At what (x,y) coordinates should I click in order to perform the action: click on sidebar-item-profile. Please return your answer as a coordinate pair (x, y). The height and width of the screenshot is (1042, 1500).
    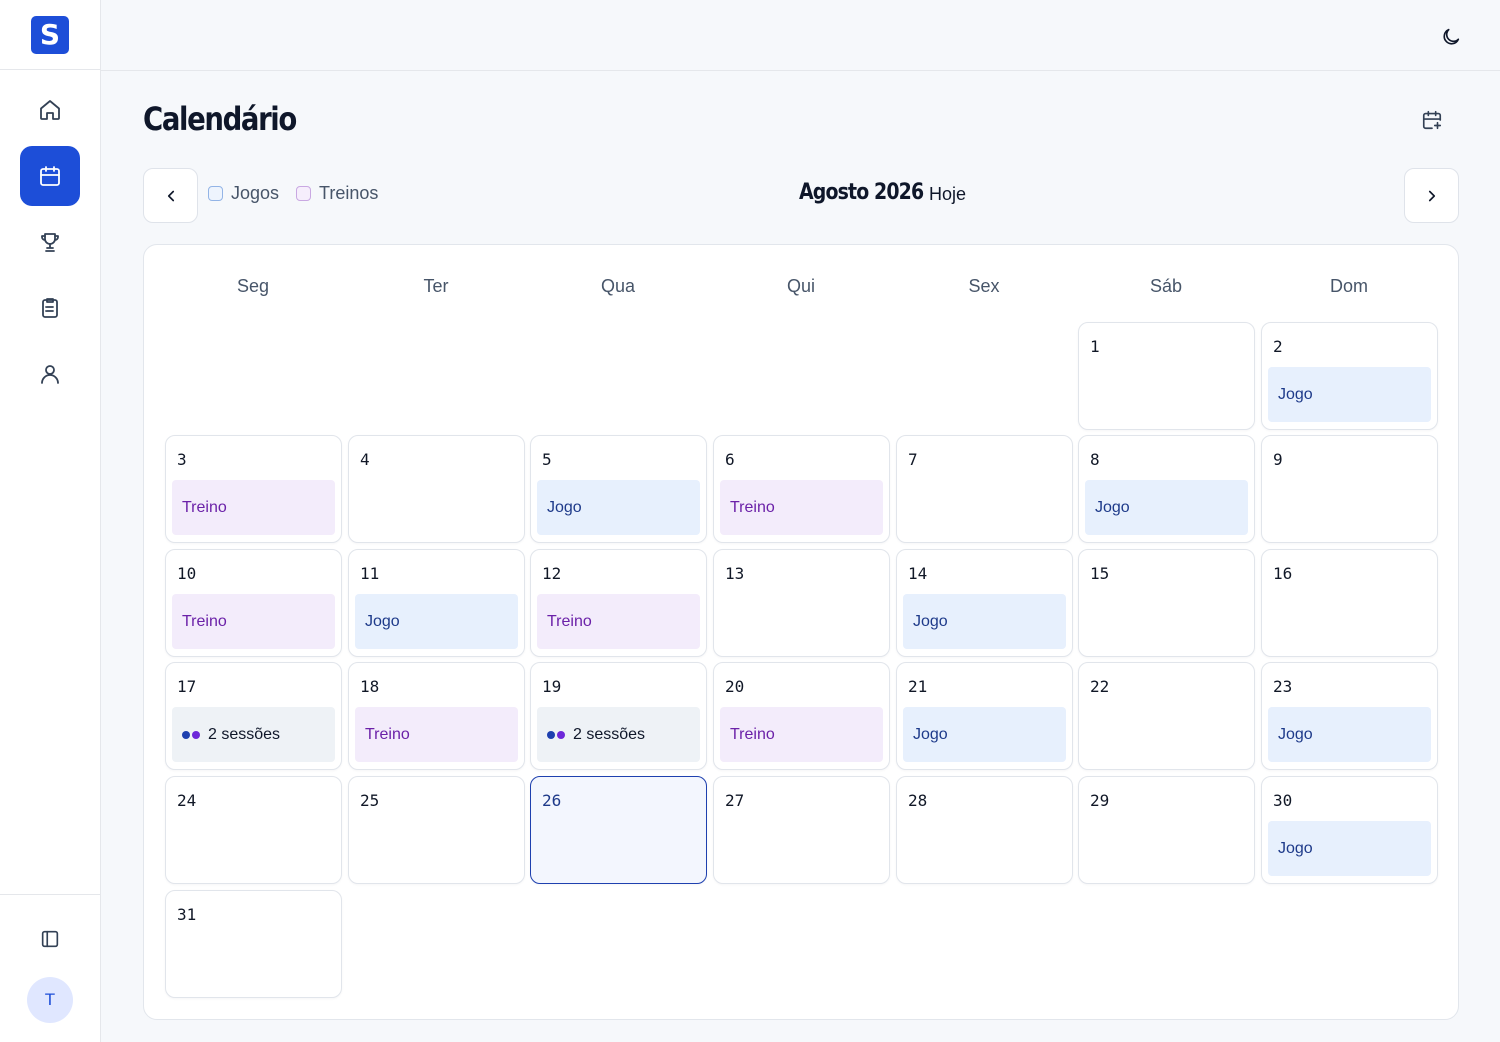
    Looking at the image, I should click on (50, 374).